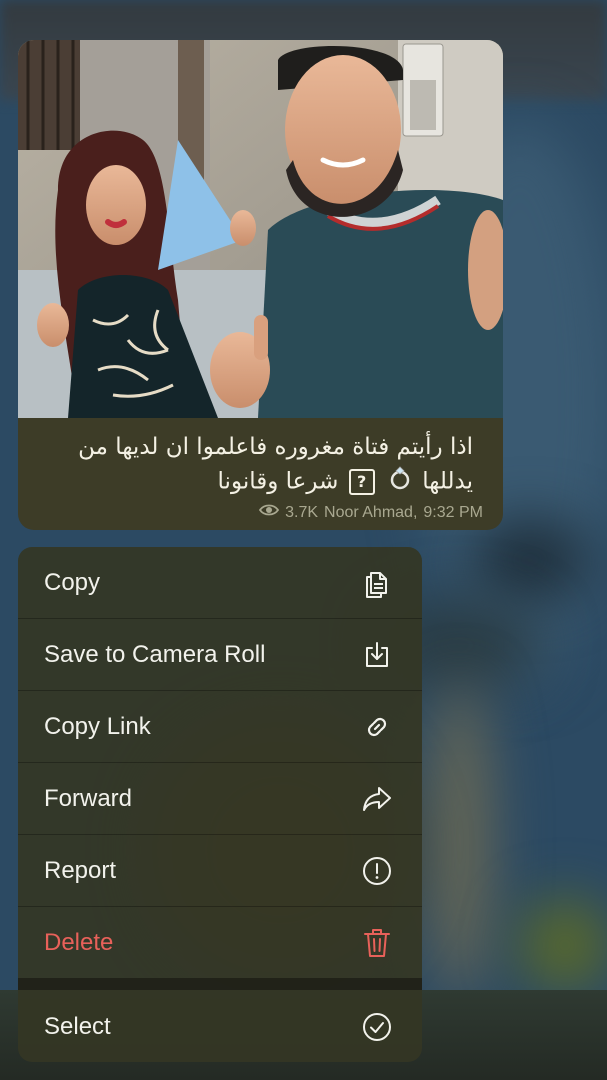 This screenshot has width=607, height=1080. What do you see at coordinates (377, 943) in the screenshot?
I see `trash-icon` at bounding box center [377, 943].